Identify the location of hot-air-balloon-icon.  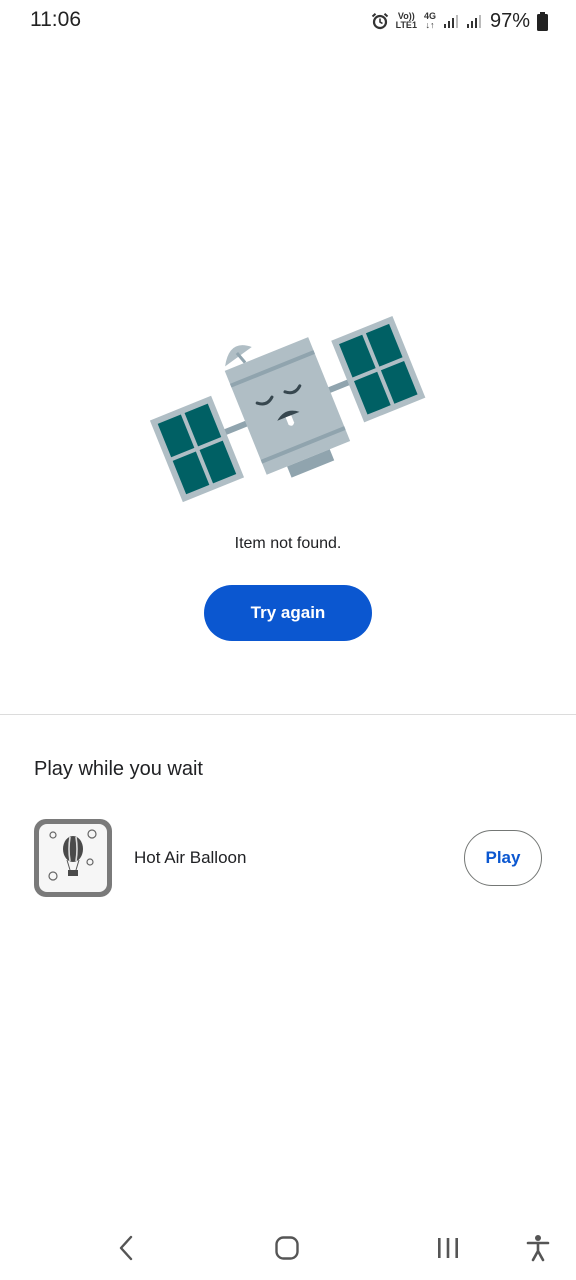
(73, 858).